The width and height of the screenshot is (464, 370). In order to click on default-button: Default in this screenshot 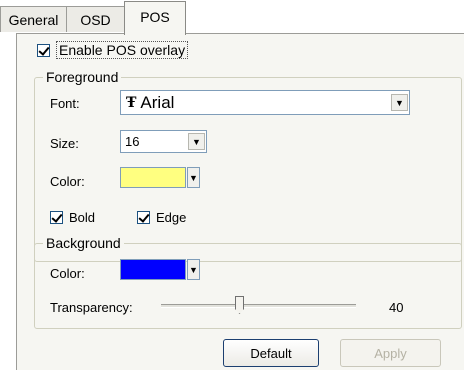, I will do `click(271, 353)`.